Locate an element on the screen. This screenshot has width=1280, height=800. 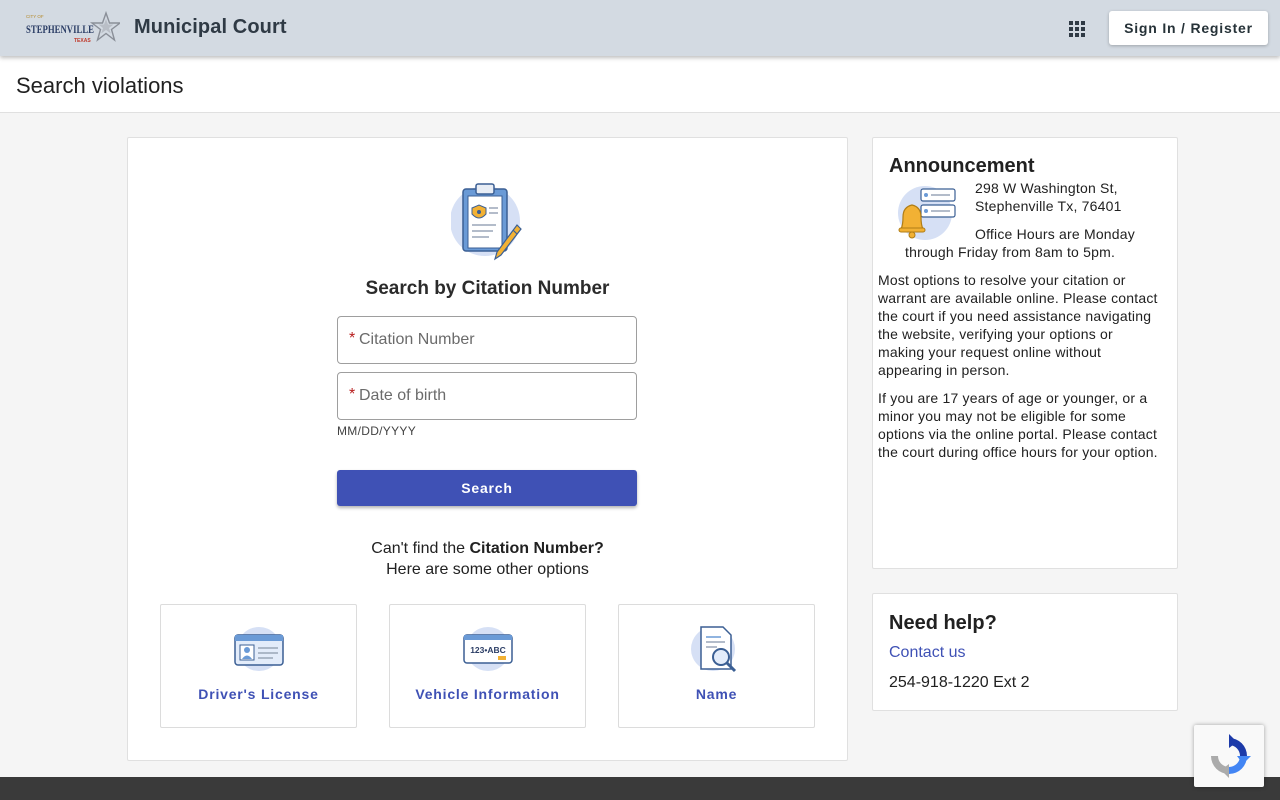
svg-text: STEPHENVILLE is located at coordinates (60, 29).